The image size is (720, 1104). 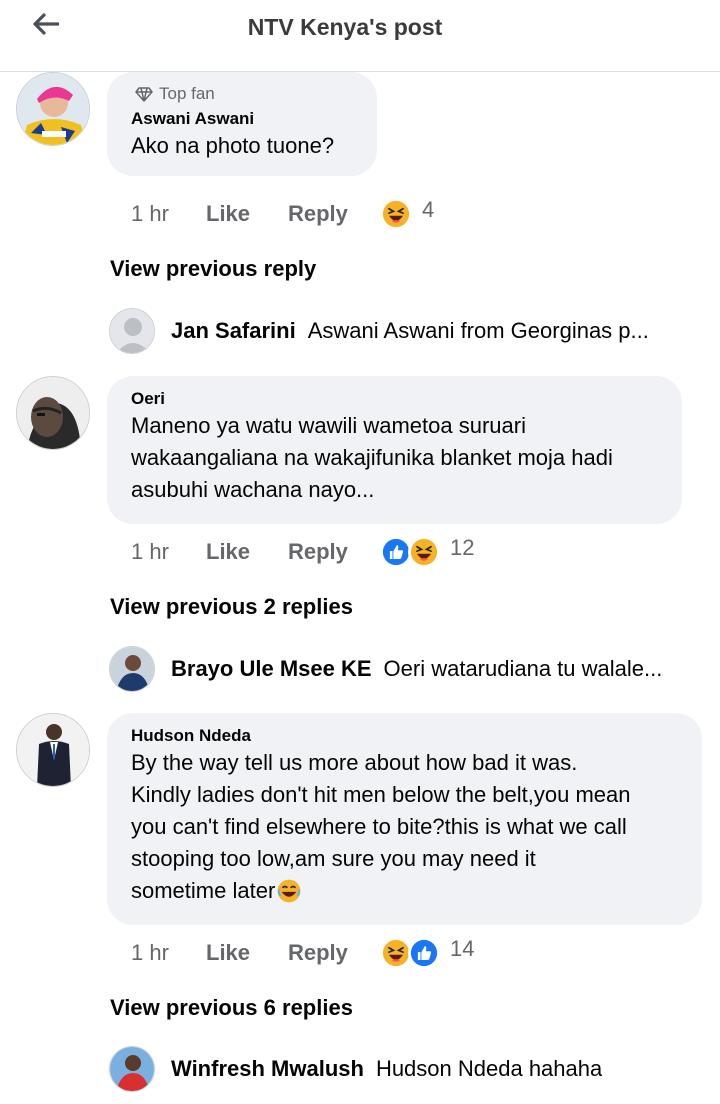 What do you see at coordinates (345, 27) in the screenshot?
I see `page-title: NTV Kenya's post` at bounding box center [345, 27].